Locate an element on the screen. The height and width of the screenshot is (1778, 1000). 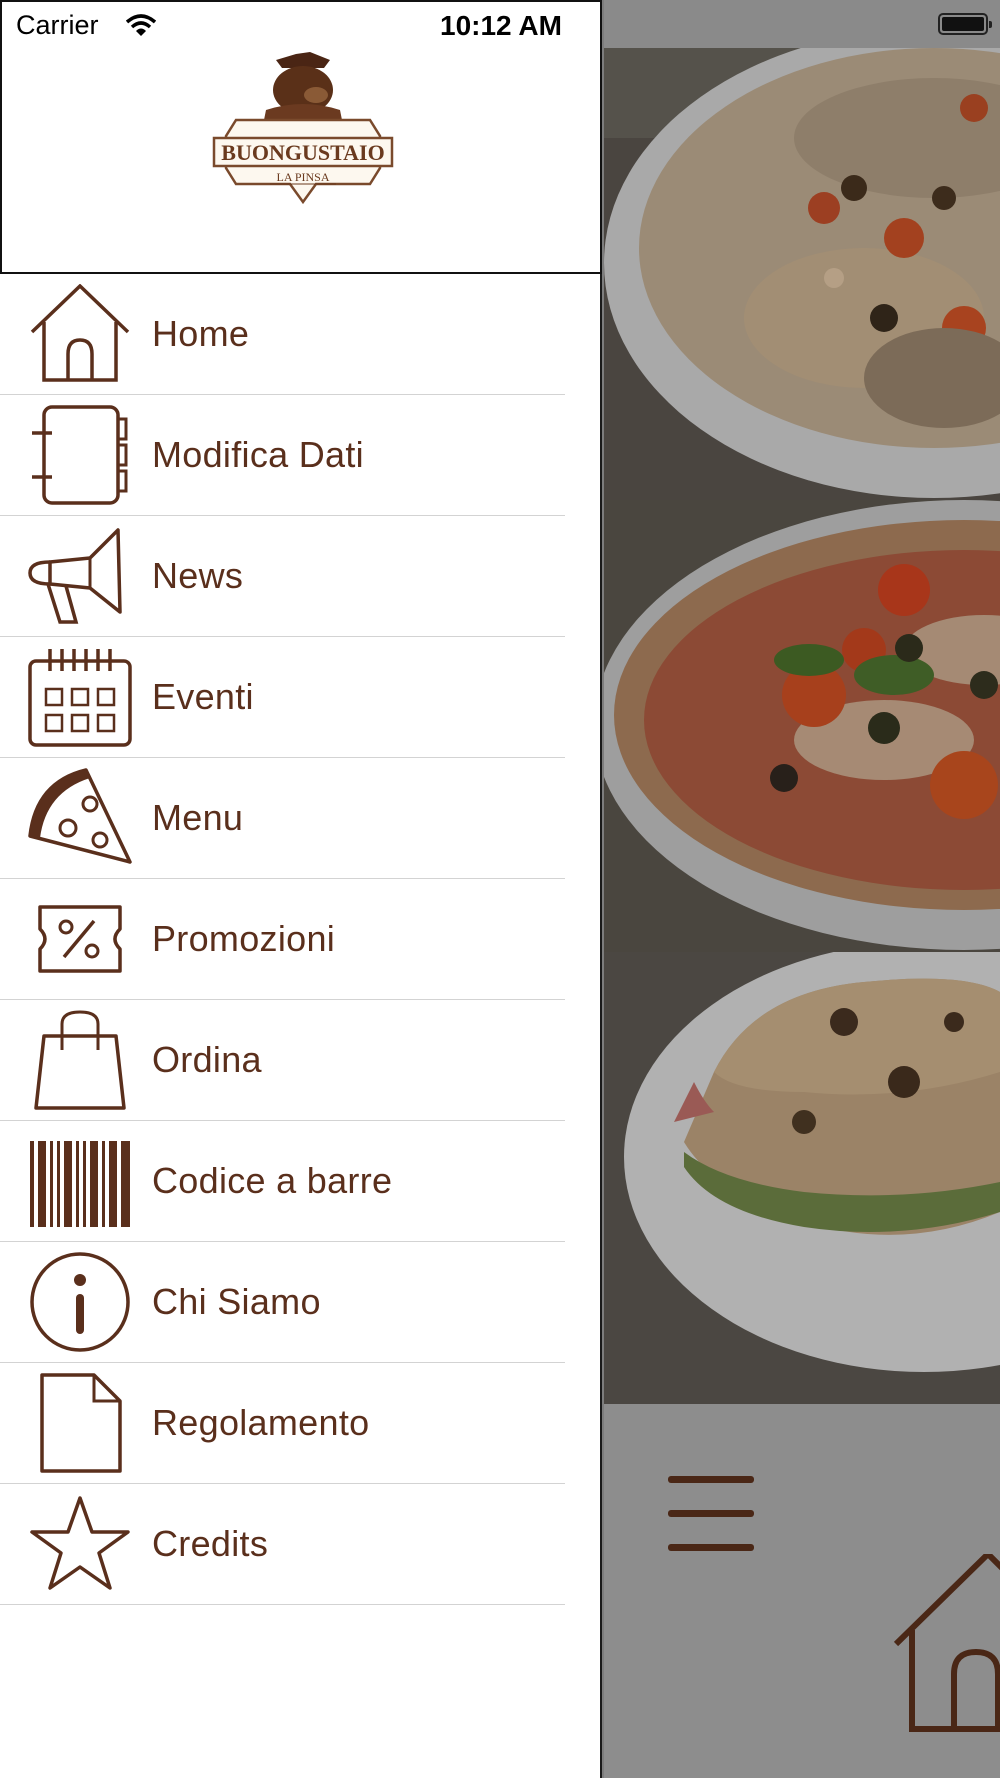
main-bottom-bar is located at coordinates (802, 1591).